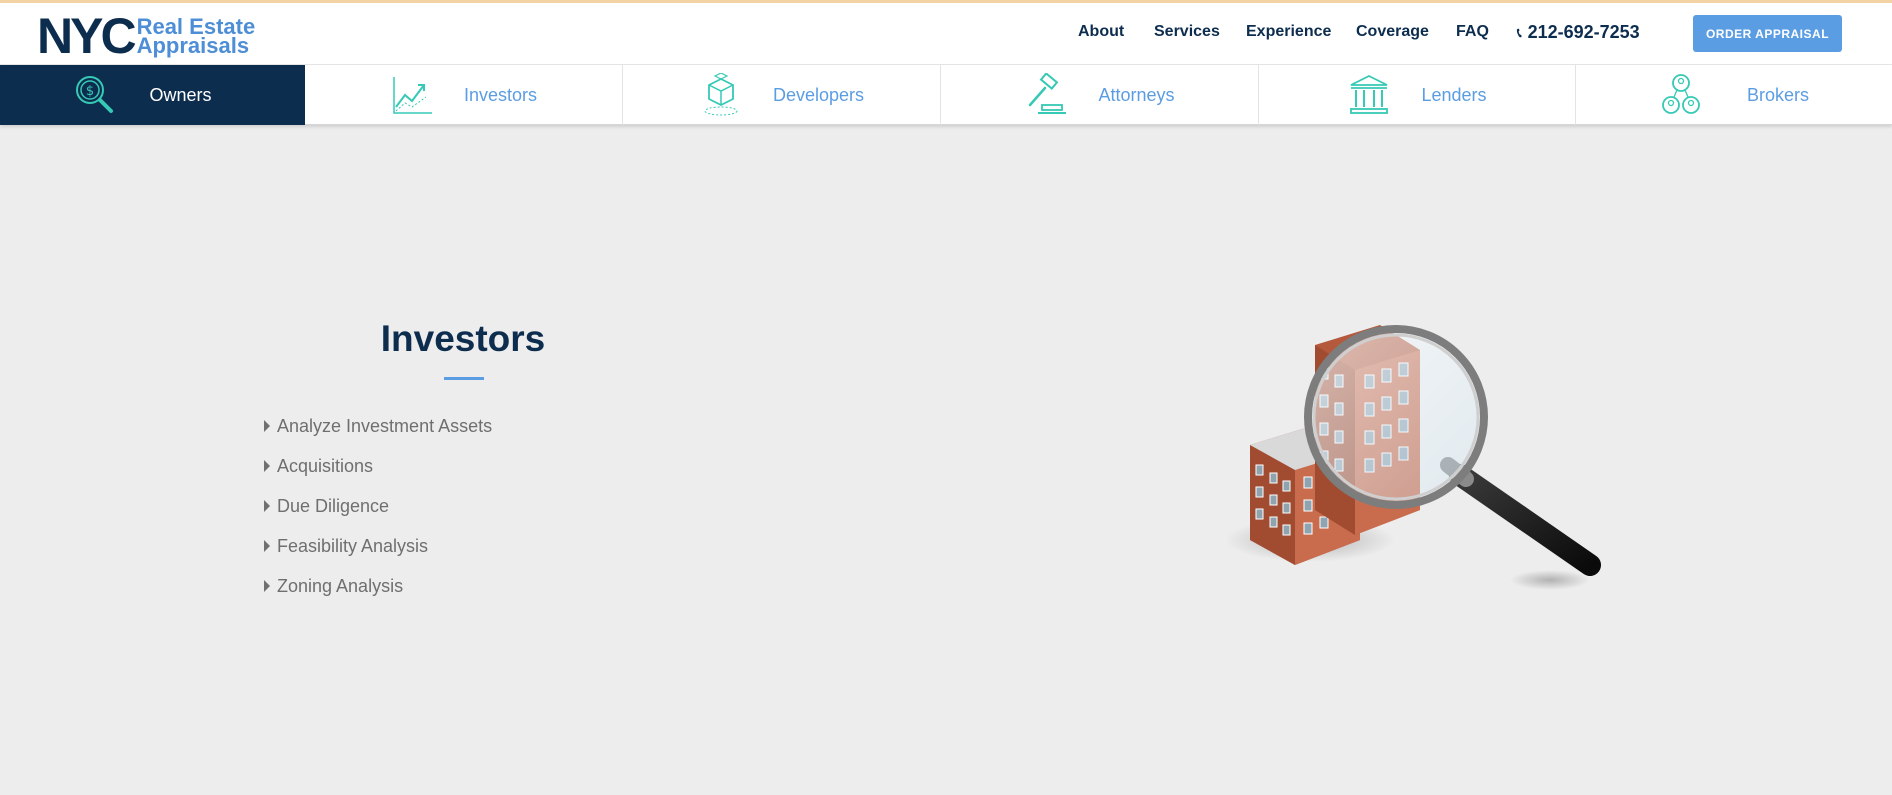 The height and width of the screenshot is (795, 1892). What do you see at coordinates (325, 466) in the screenshot?
I see `list-item-text: Acquisitions` at bounding box center [325, 466].